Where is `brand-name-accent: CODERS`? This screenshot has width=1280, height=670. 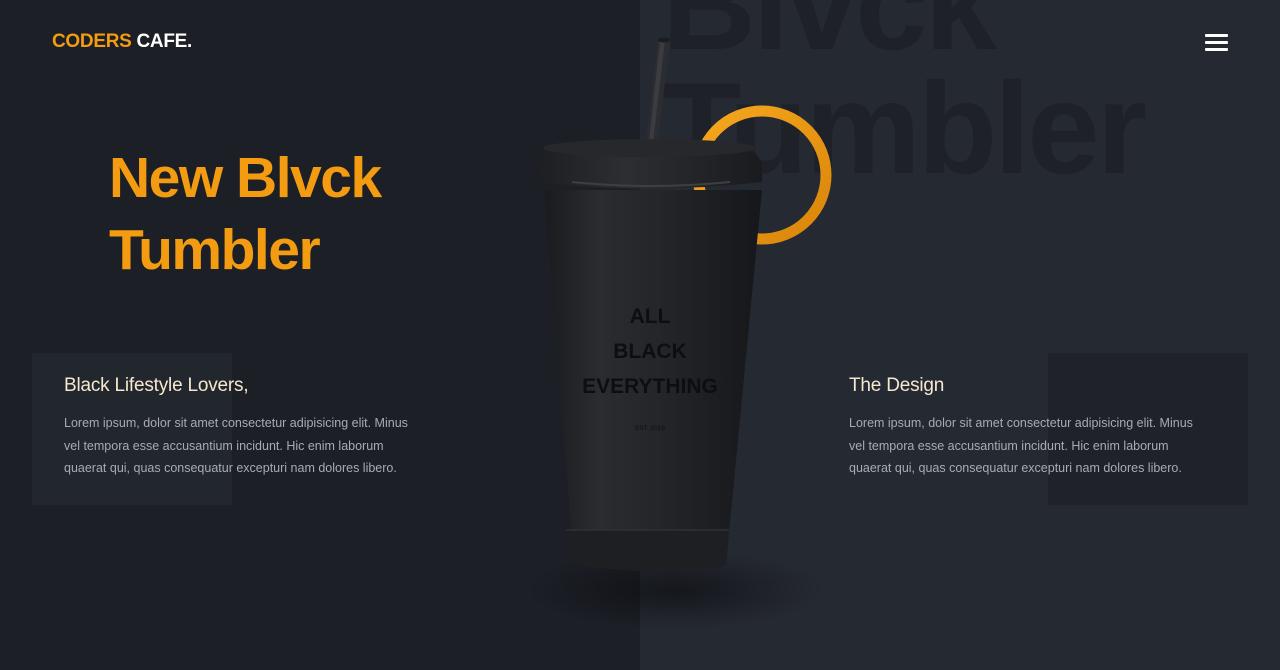 brand-name-accent: CODERS is located at coordinates (92, 41).